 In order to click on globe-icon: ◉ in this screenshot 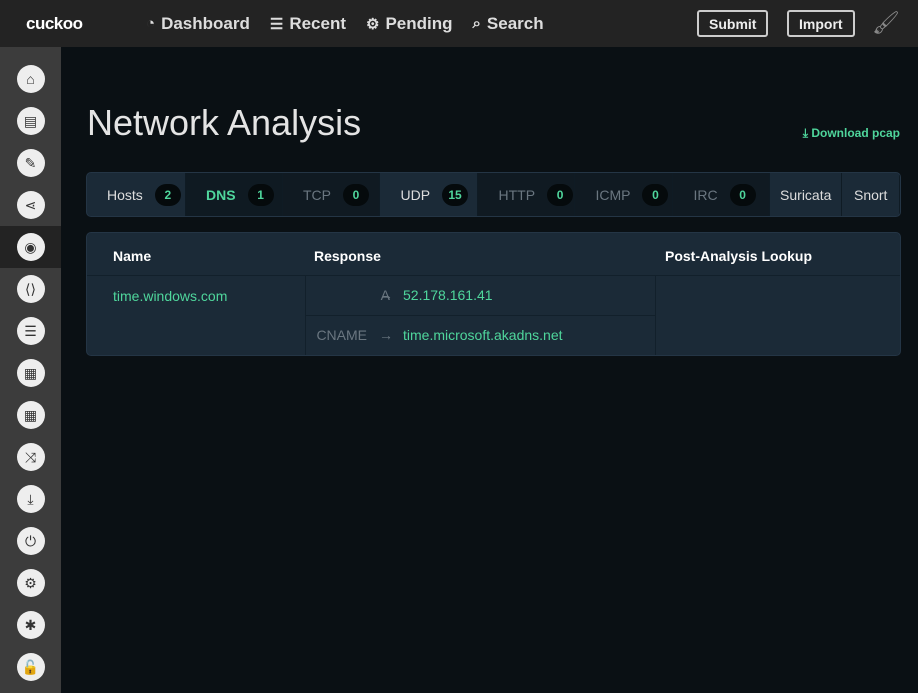, I will do `click(30, 247)`.